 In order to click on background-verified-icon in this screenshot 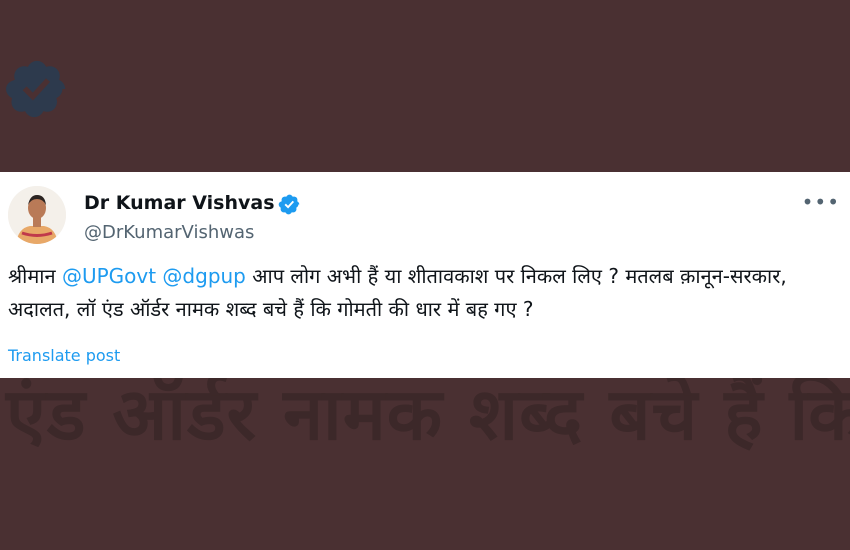, I will do `click(36, 89)`.